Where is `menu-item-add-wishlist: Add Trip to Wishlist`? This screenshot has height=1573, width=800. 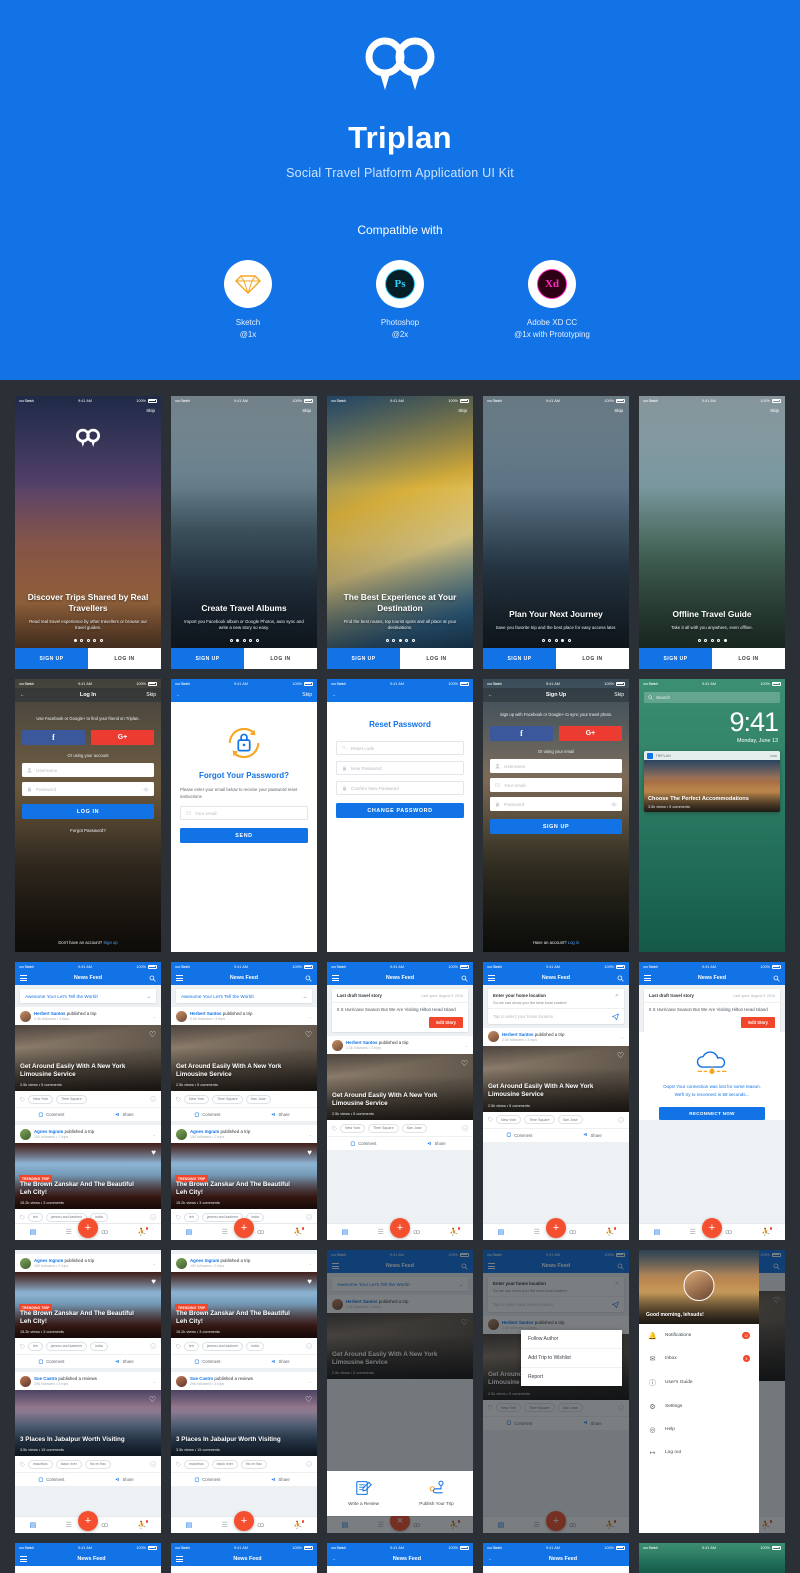 menu-item-add-wishlist: Add Trip to Wishlist is located at coordinates (571, 1358).